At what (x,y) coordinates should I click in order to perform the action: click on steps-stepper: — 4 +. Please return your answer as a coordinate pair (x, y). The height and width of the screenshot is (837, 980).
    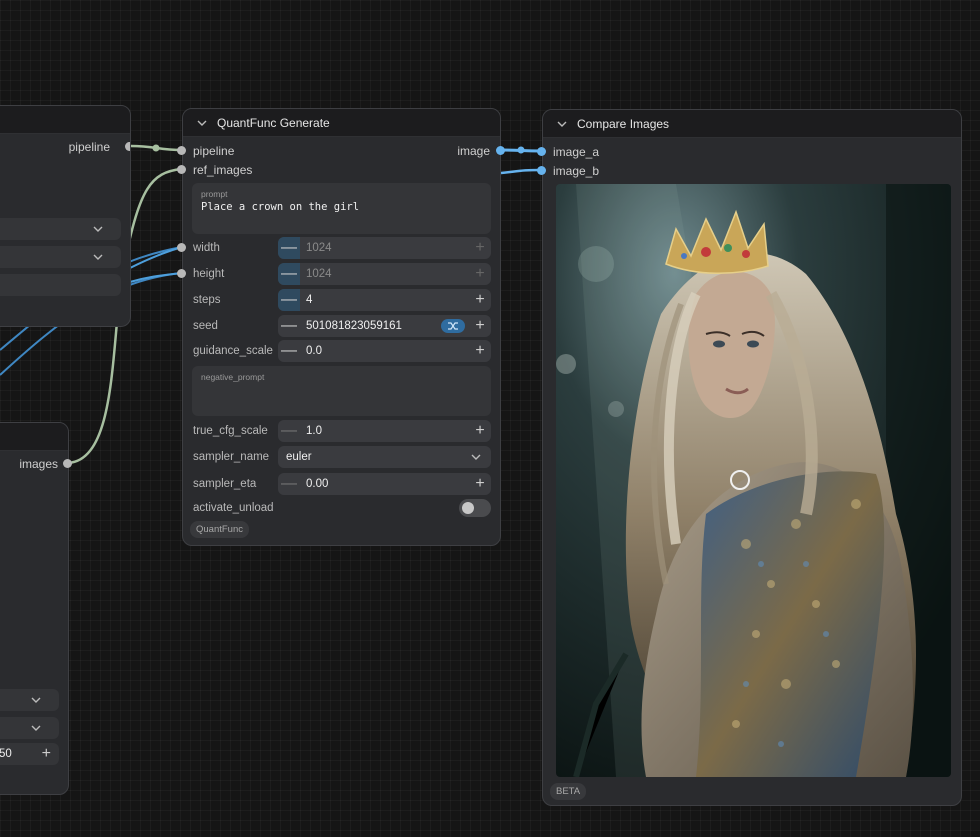
    Looking at the image, I should click on (384, 300).